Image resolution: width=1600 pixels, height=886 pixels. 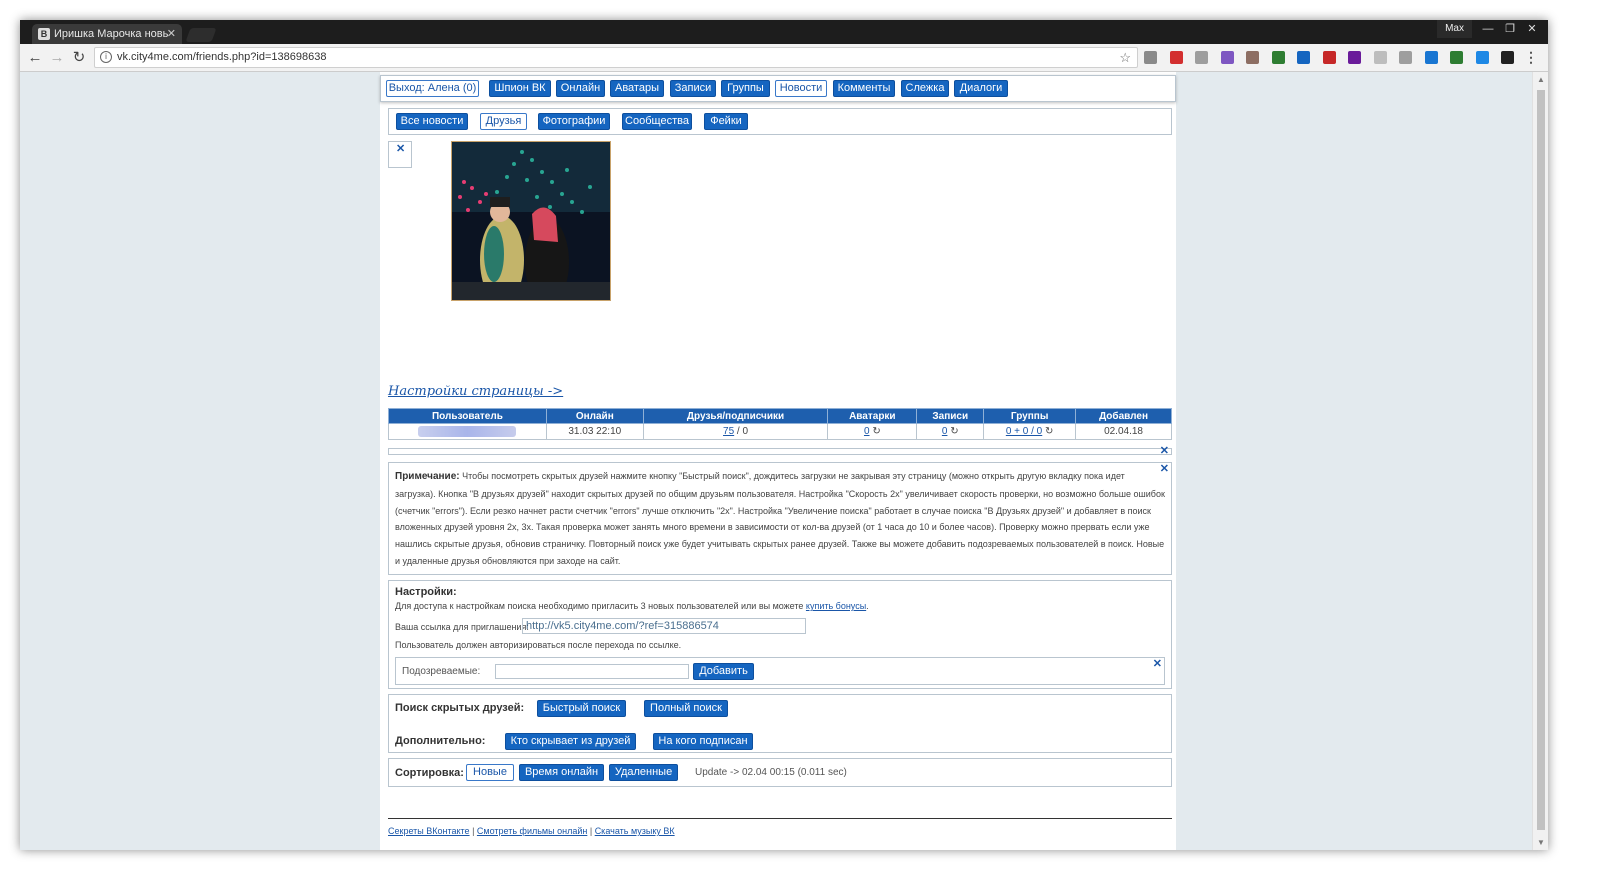 I want to click on browser-tab: B Иришка Марочка новь ✕, so click(x=107, y=34).